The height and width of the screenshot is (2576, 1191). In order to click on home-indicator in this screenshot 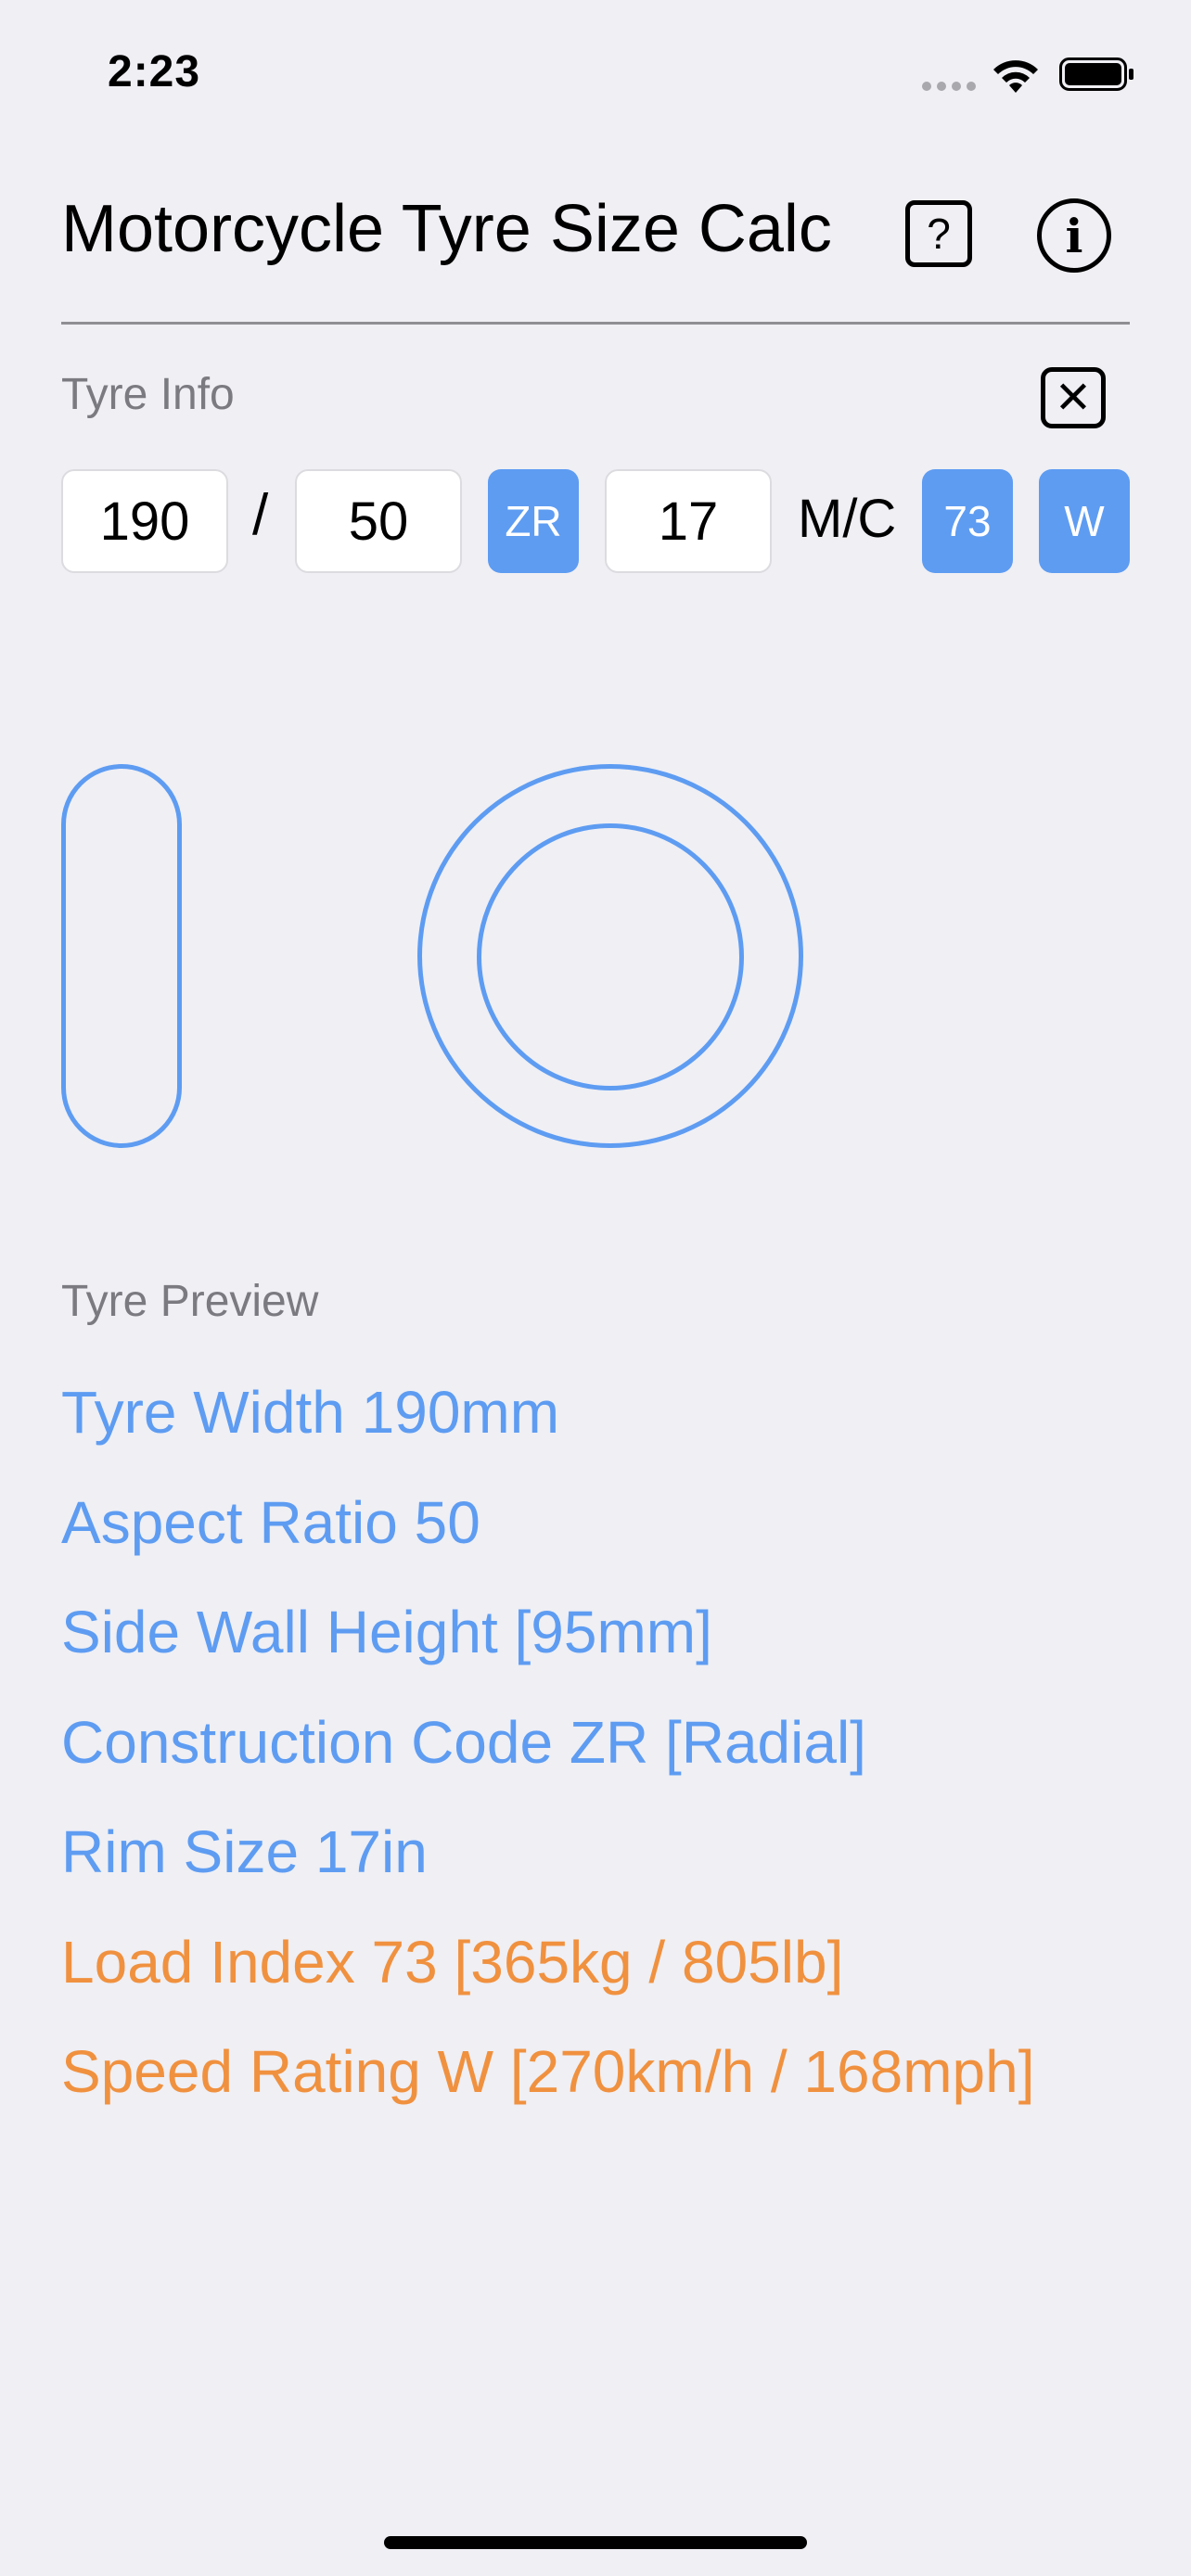, I will do `click(595, 2542)`.